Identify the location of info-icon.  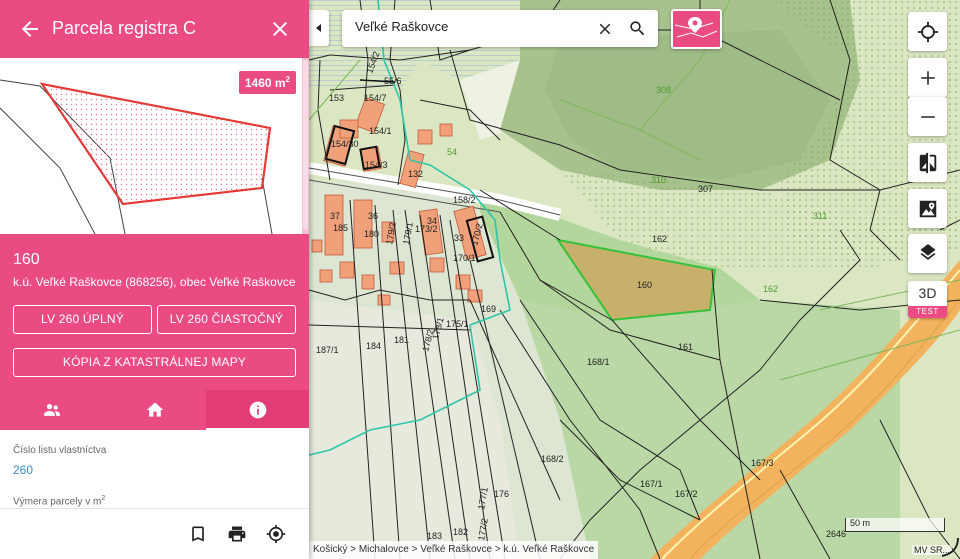
(257, 410).